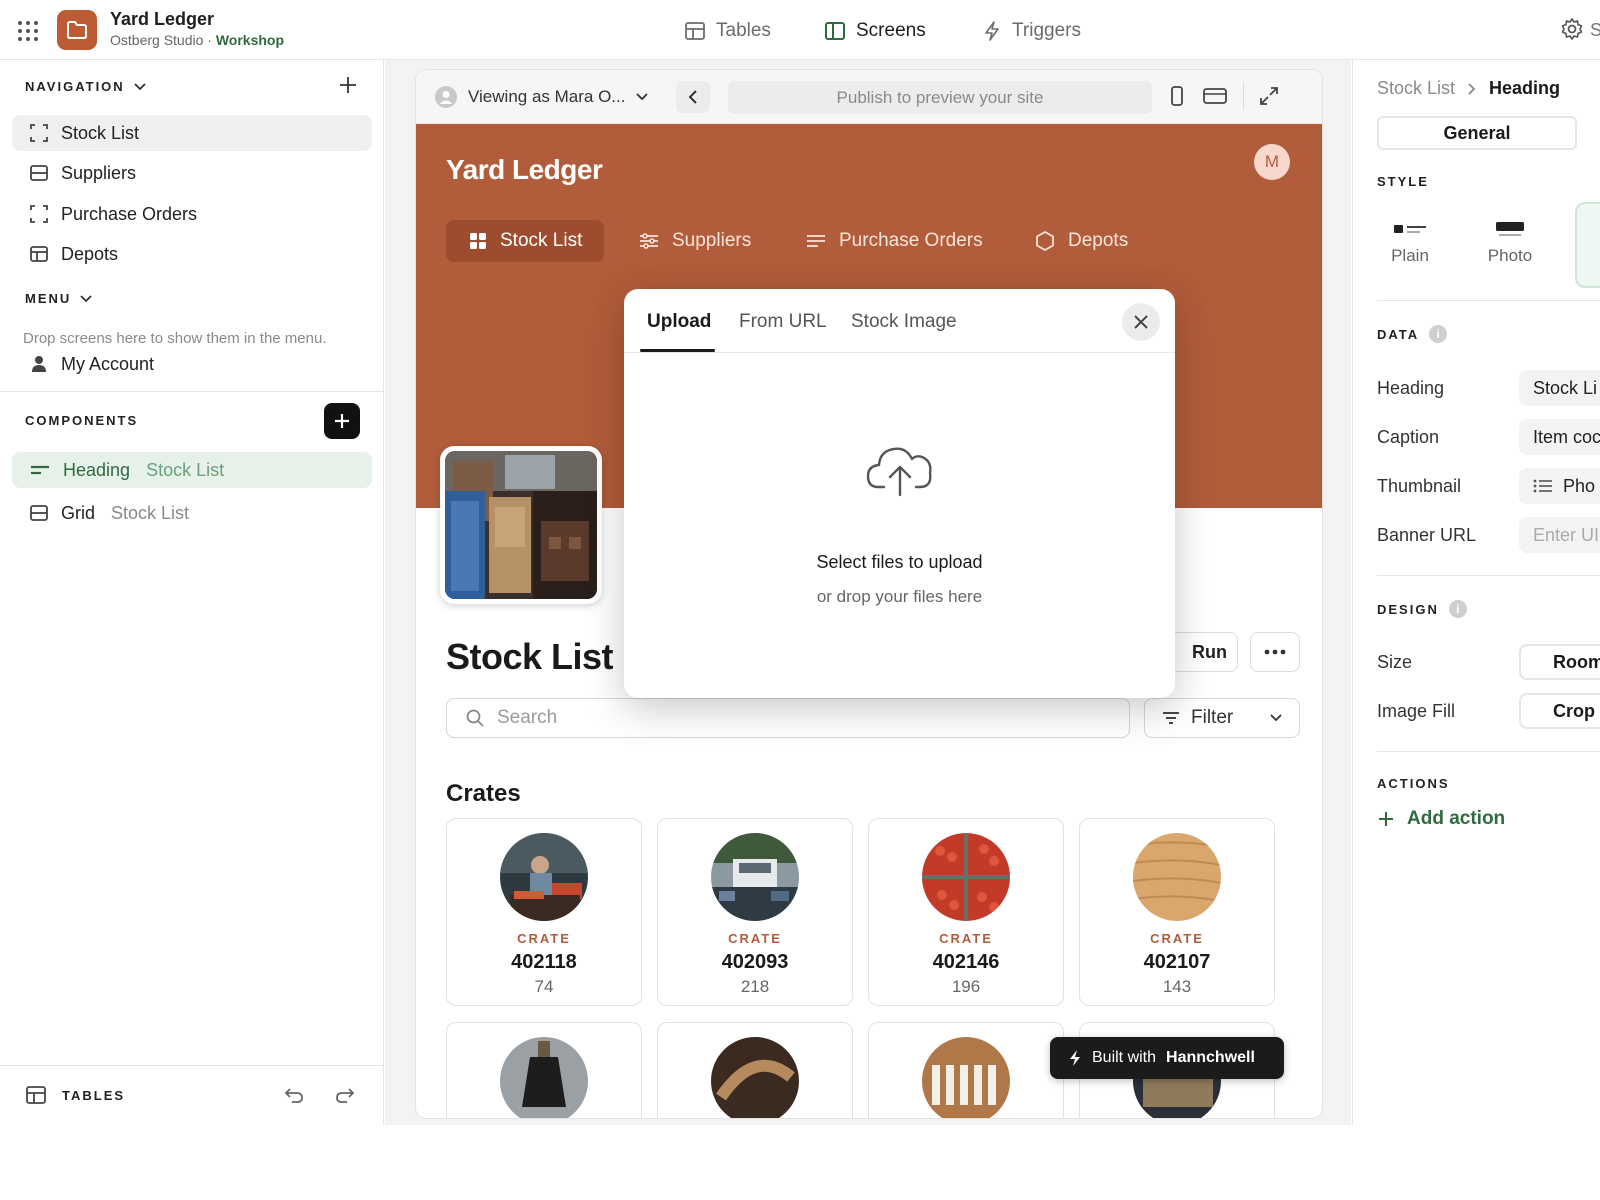 This screenshot has width=1600, height=1200. Describe the element at coordinates (755, 912) in the screenshot. I see `crate-card: CRATE 402093 218` at that location.